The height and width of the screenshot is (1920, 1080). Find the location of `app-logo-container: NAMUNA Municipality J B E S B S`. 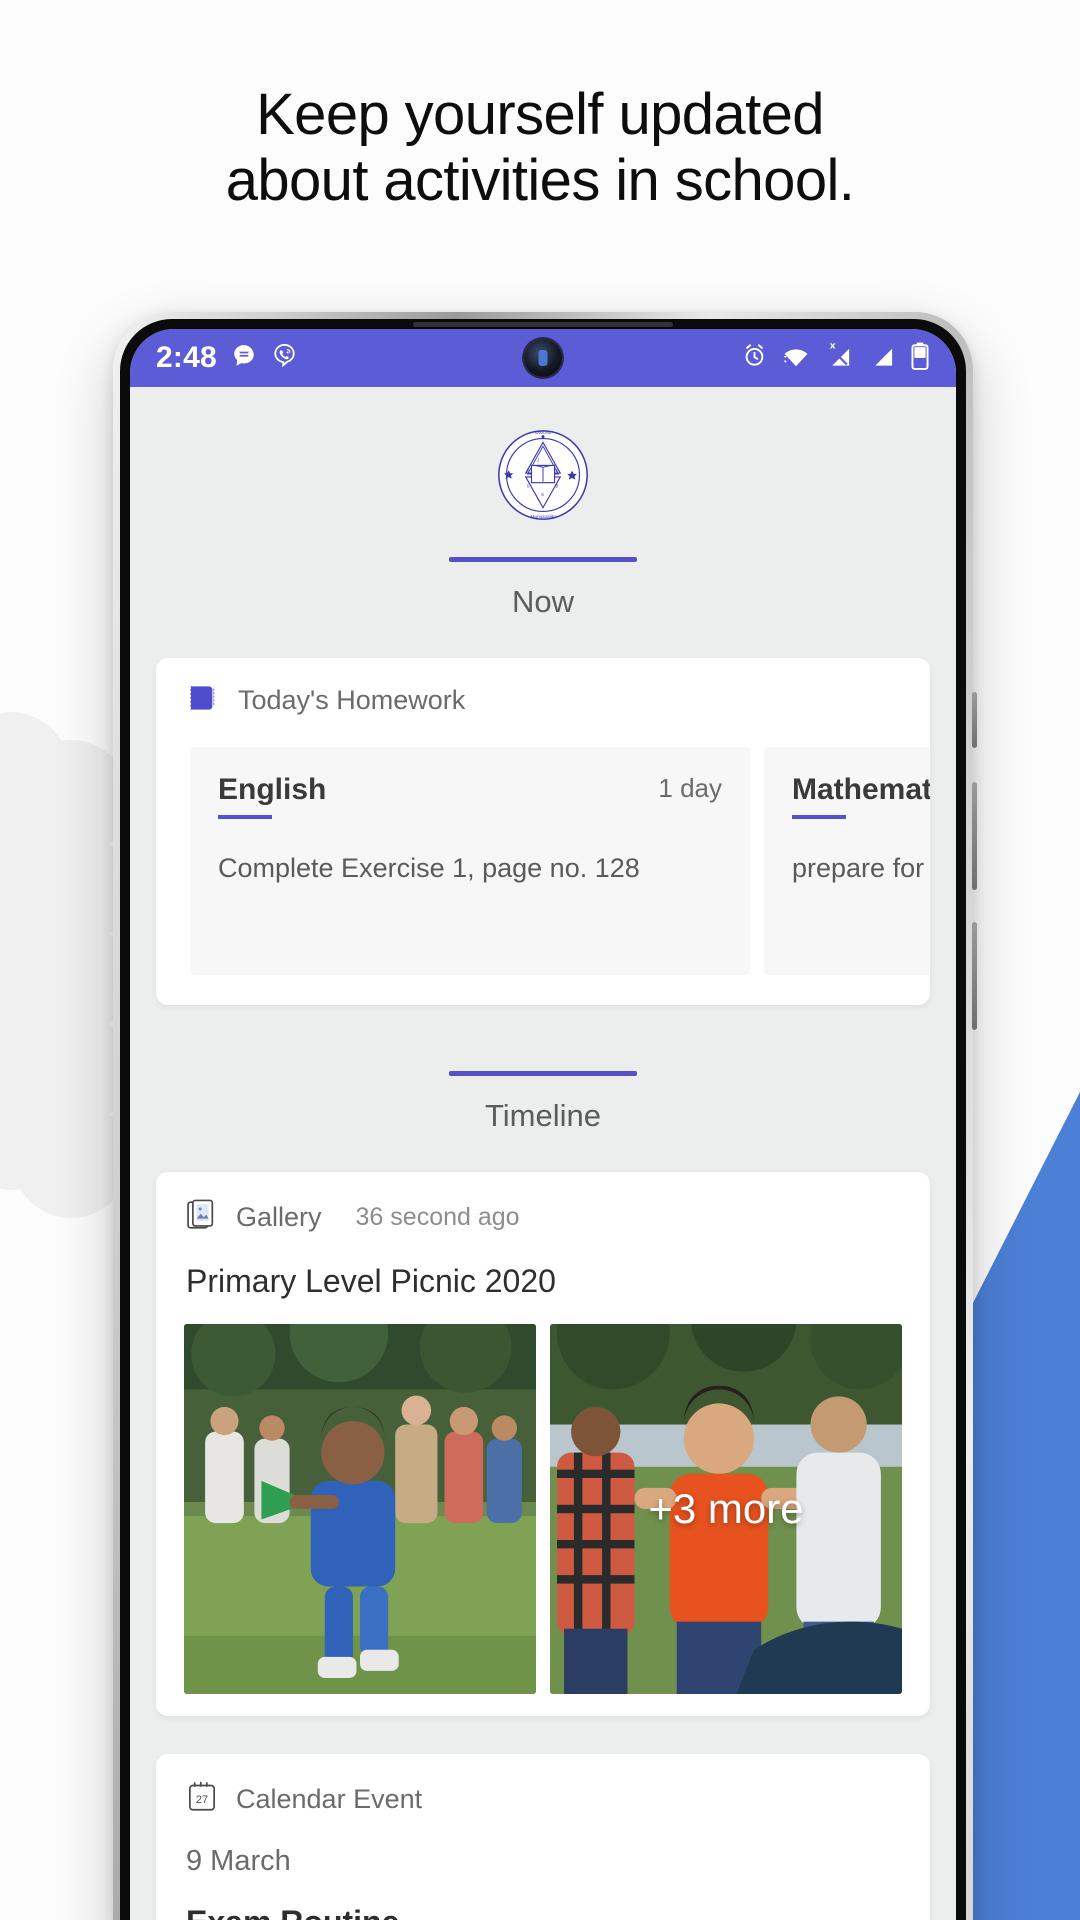

app-logo-container: NAMUNA Municipality J B E S B S is located at coordinates (543, 455).